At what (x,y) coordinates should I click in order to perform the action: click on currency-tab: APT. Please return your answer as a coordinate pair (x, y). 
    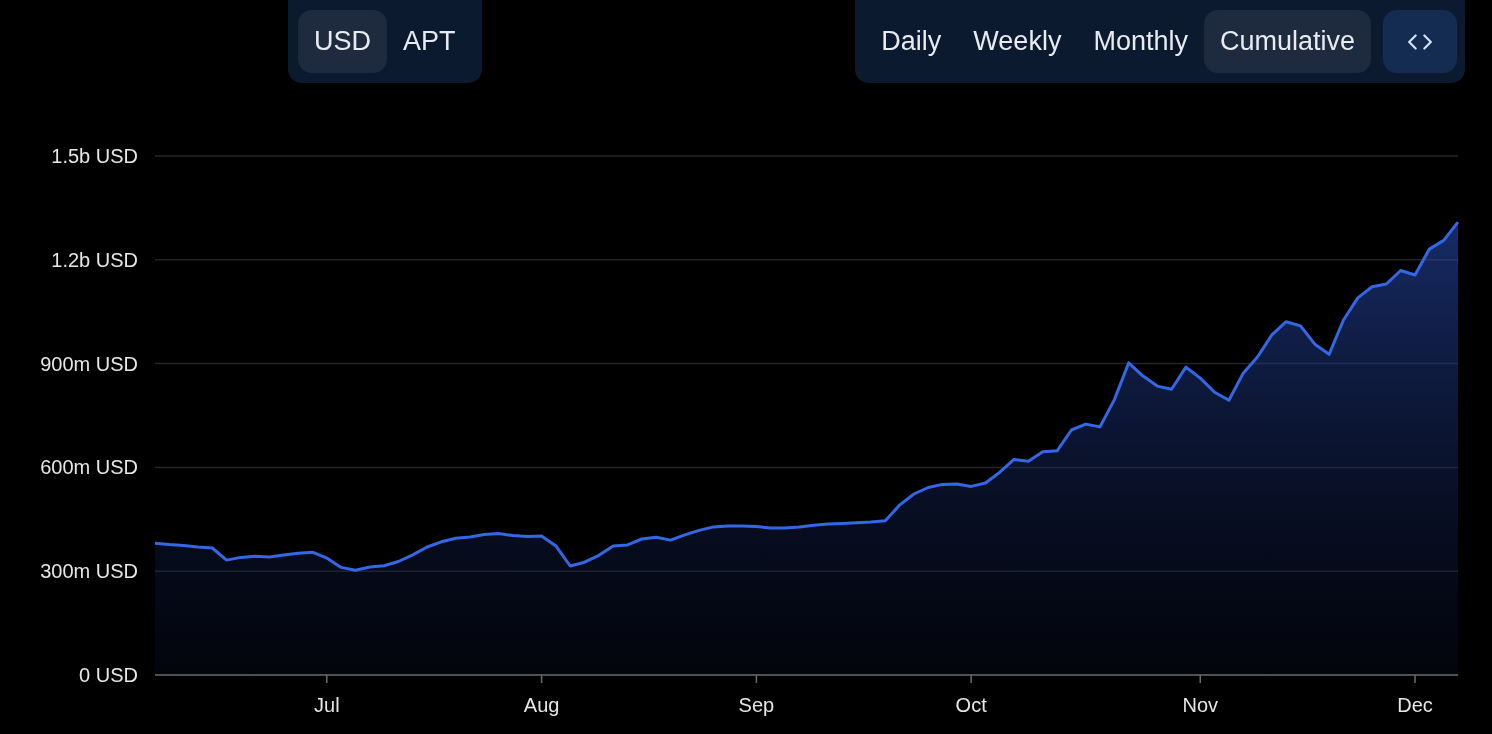
    Looking at the image, I should click on (429, 41).